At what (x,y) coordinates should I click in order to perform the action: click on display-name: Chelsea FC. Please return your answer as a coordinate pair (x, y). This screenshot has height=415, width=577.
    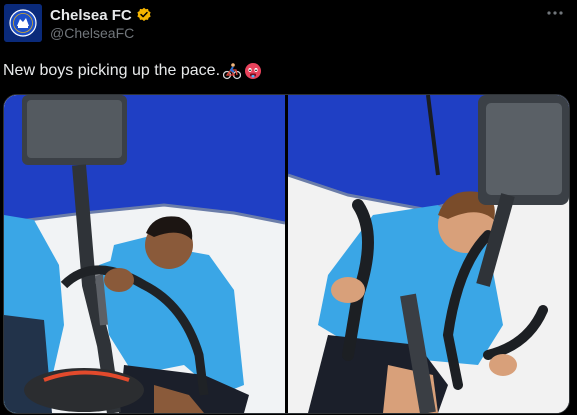
    Looking at the image, I should click on (91, 15).